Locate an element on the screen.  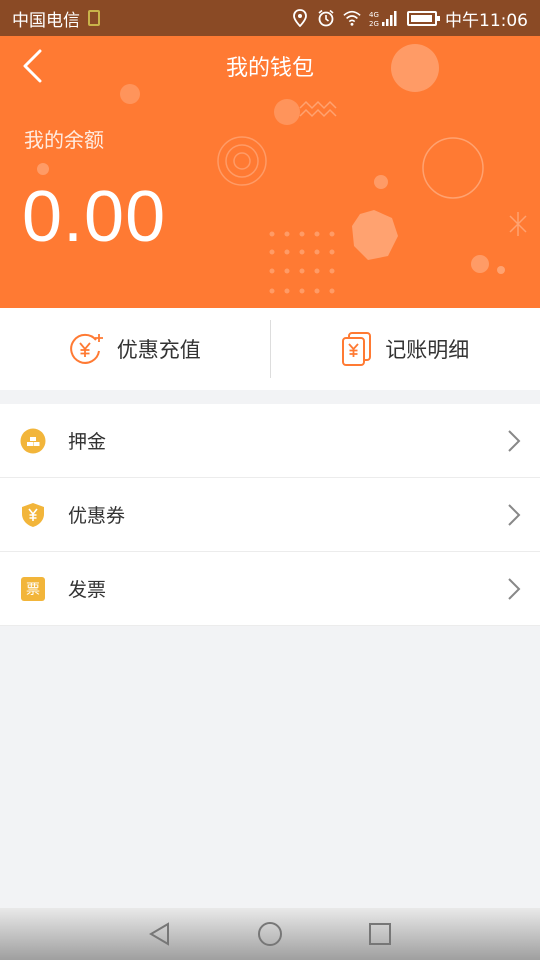
bill-icon is located at coordinates (357, 349).